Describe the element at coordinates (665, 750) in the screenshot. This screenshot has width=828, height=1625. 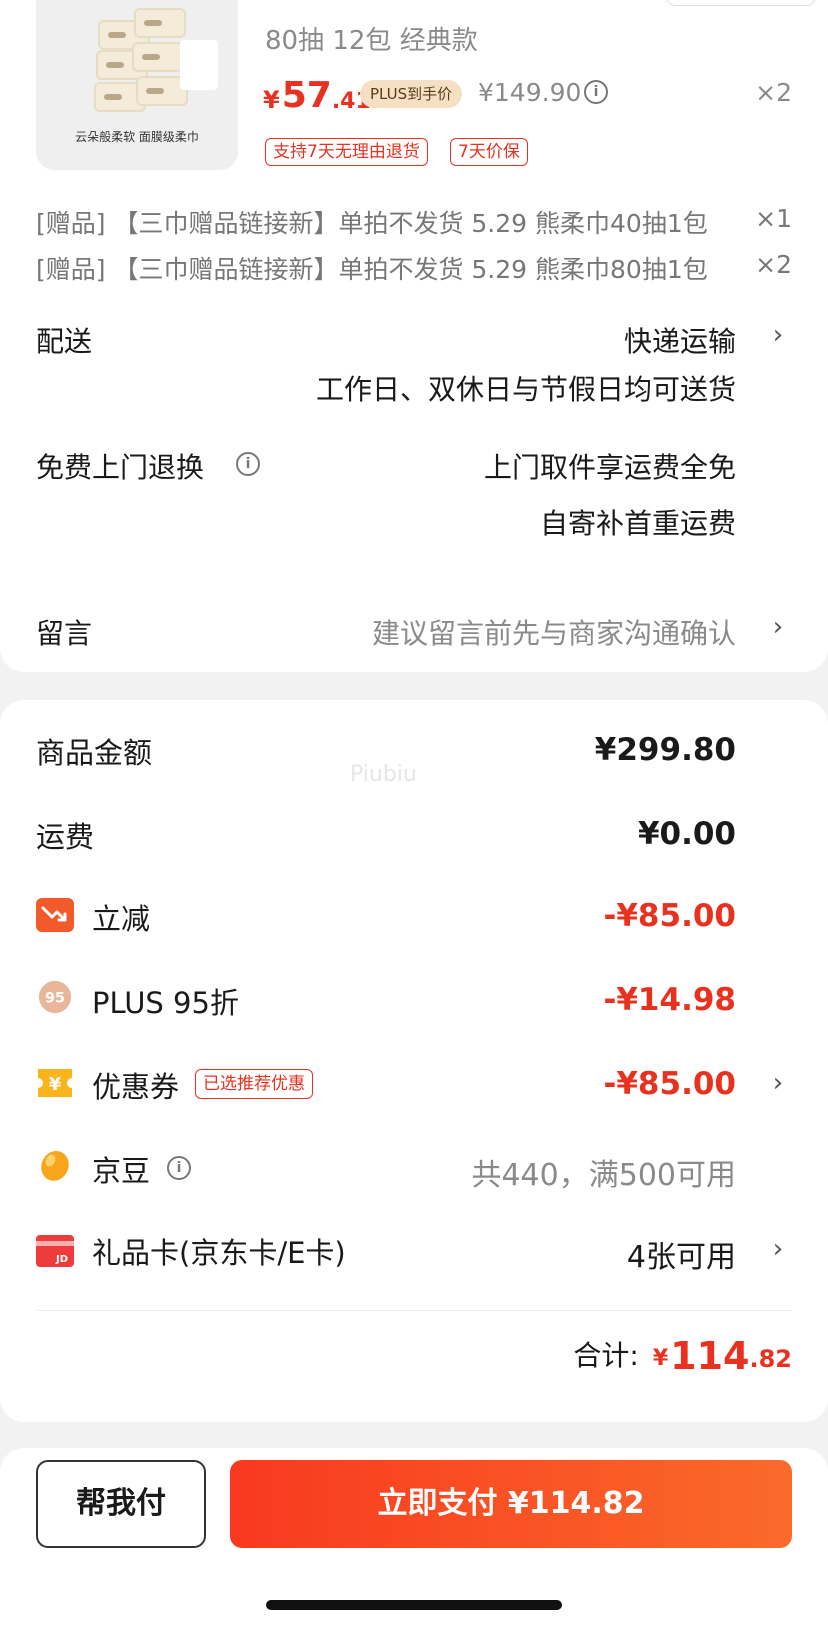
I see `goods-amount-value: ¥299.80` at that location.